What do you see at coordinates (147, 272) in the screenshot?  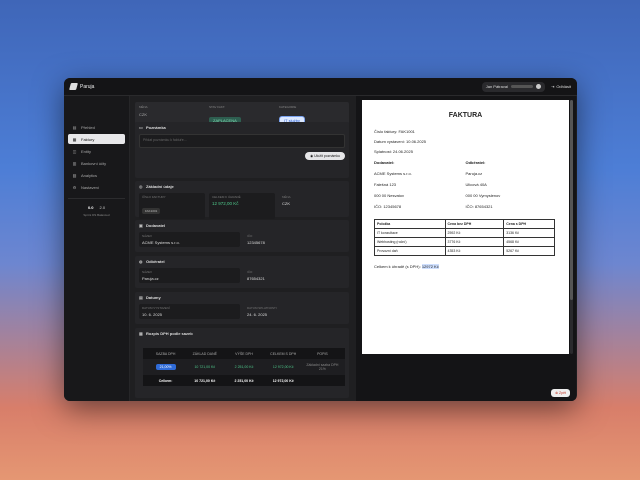 I see `customer-name-label: NÁZEV` at bounding box center [147, 272].